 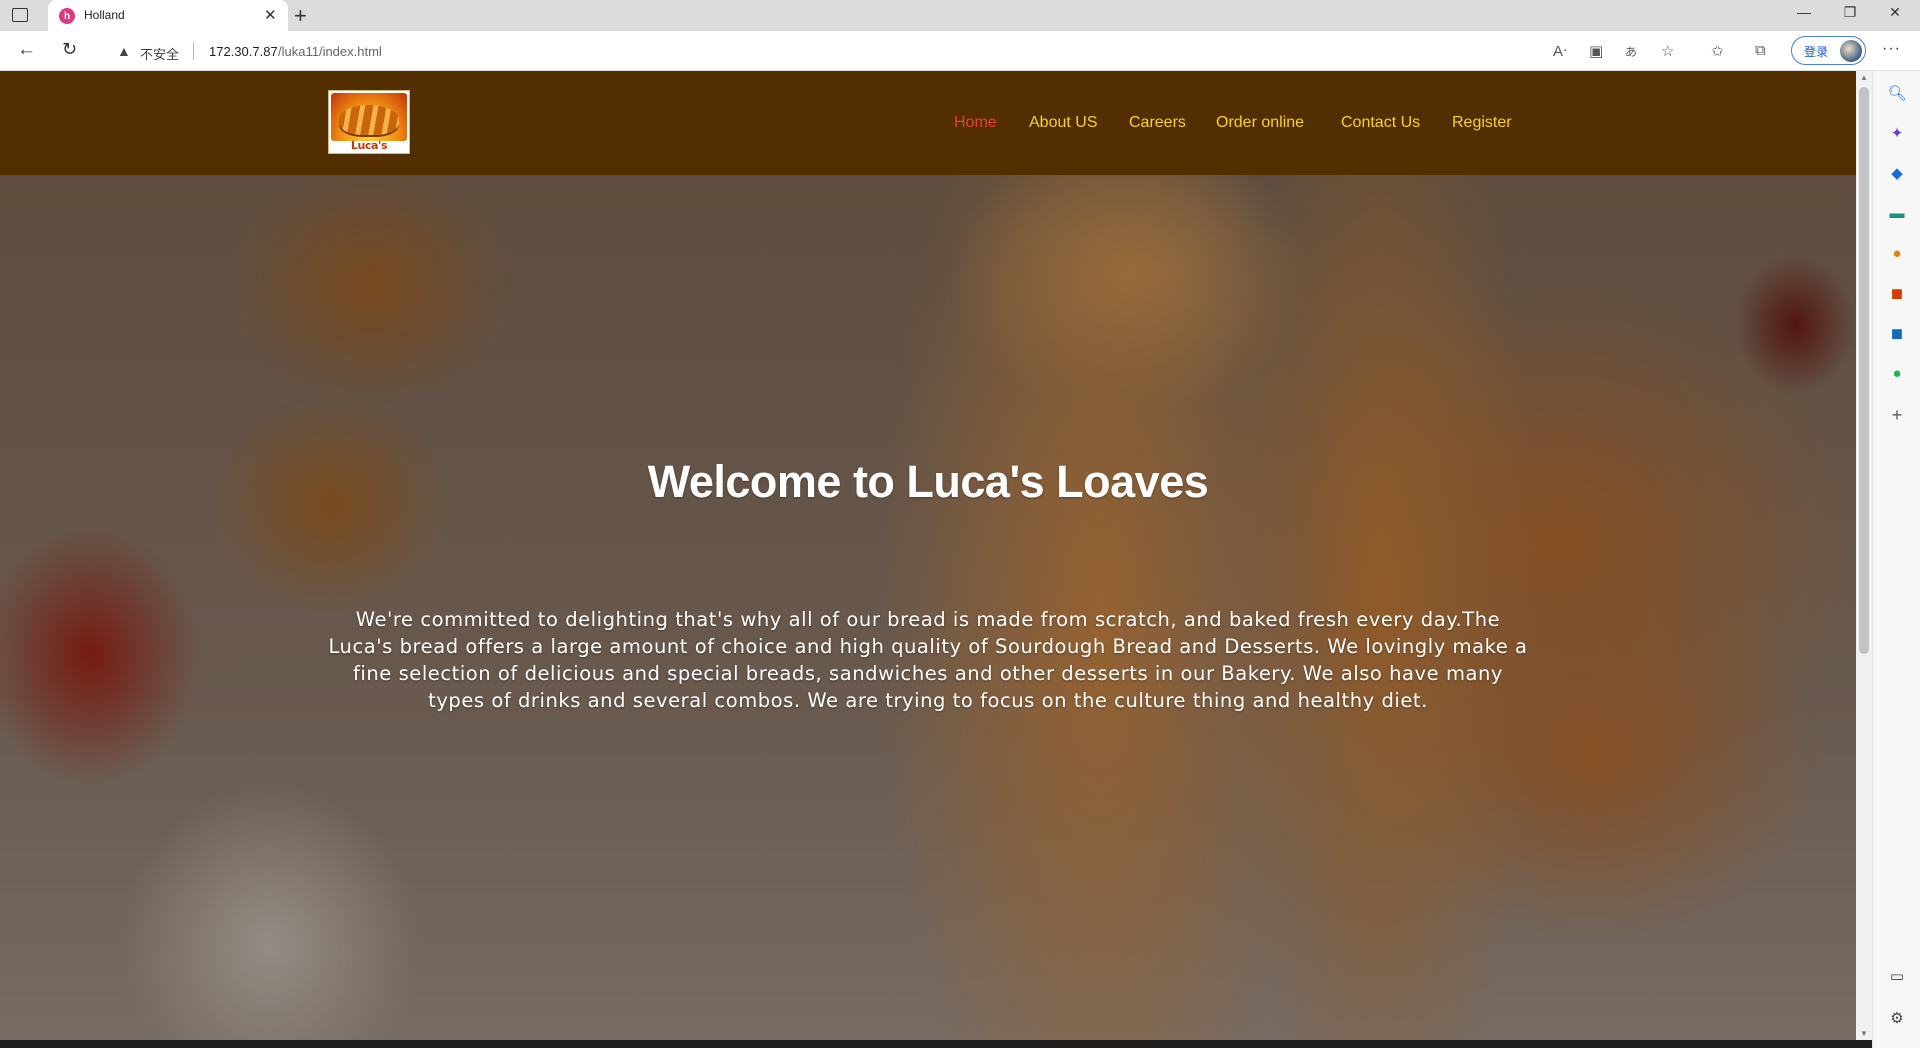 What do you see at coordinates (1717, 51) in the screenshot?
I see `favorites-icon: ✩` at bounding box center [1717, 51].